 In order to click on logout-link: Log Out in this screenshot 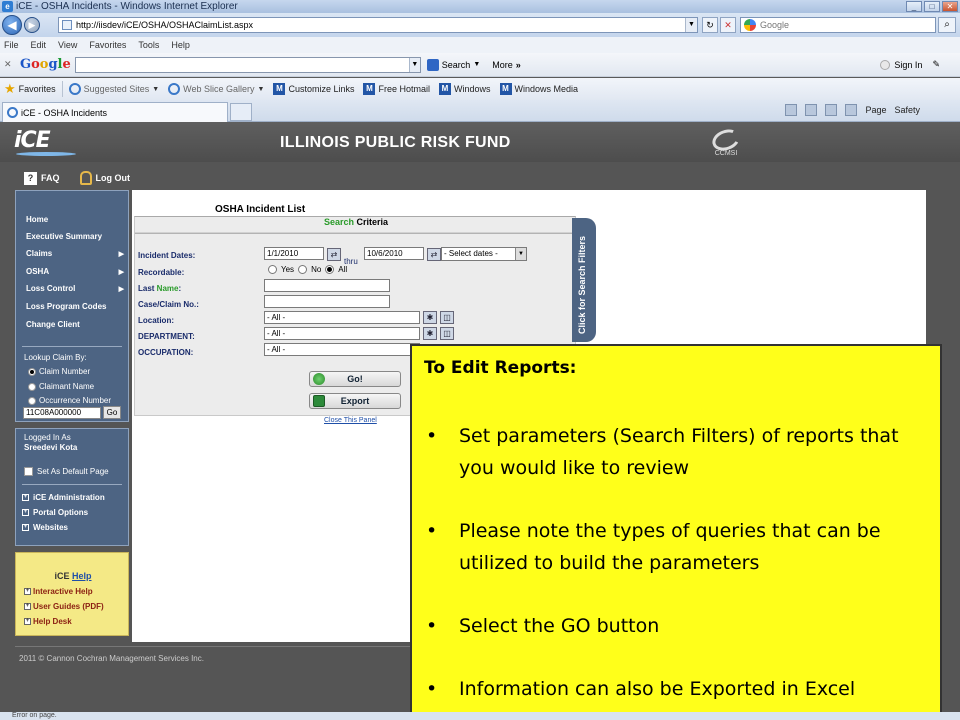, I will do `click(113, 178)`.